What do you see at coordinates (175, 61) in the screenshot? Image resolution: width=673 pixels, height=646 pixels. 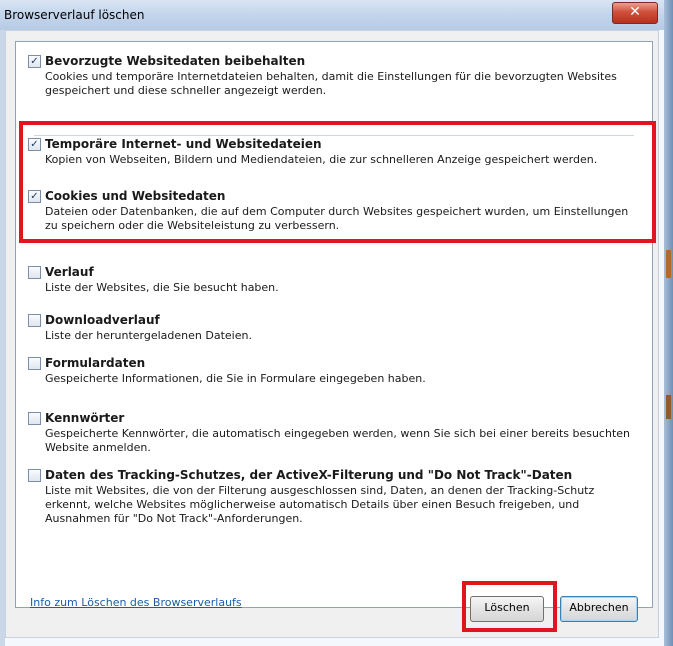 I see `option-label: Bevorzugte Websitedaten beibehalten` at bounding box center [175, 61].